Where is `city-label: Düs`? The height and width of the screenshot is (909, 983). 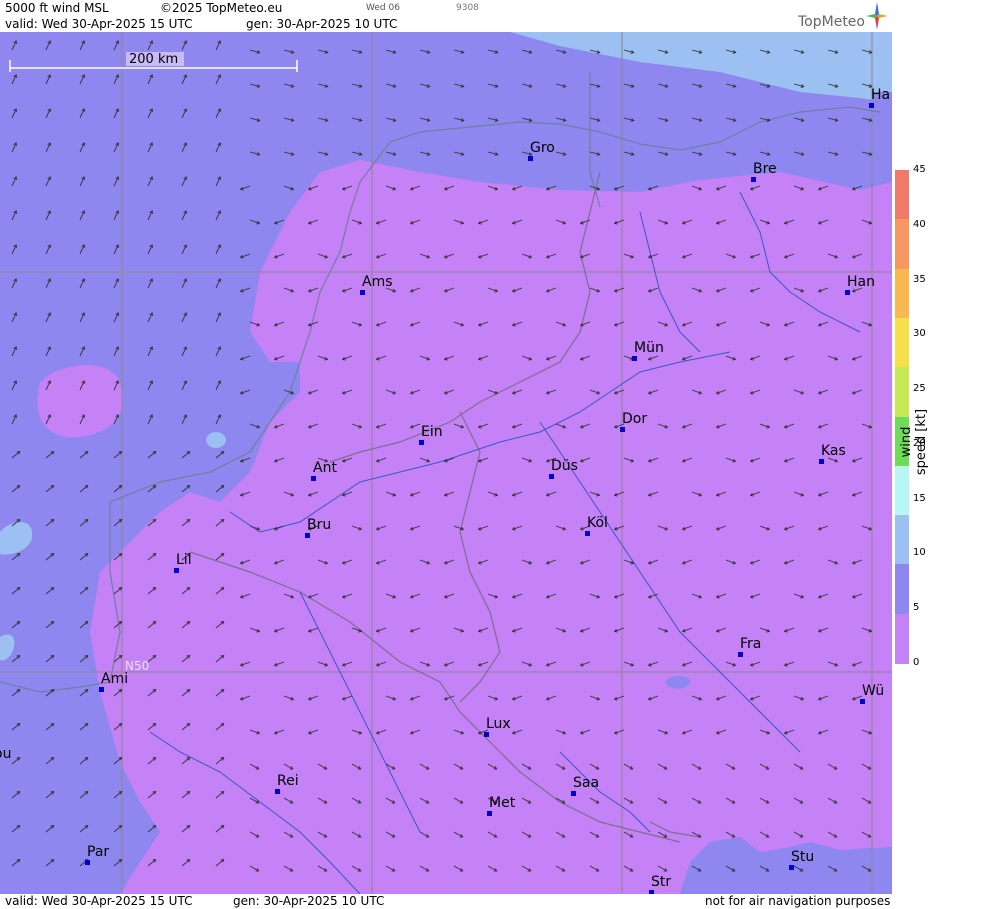 city-label: Düs is located at coordinates (564, 466).